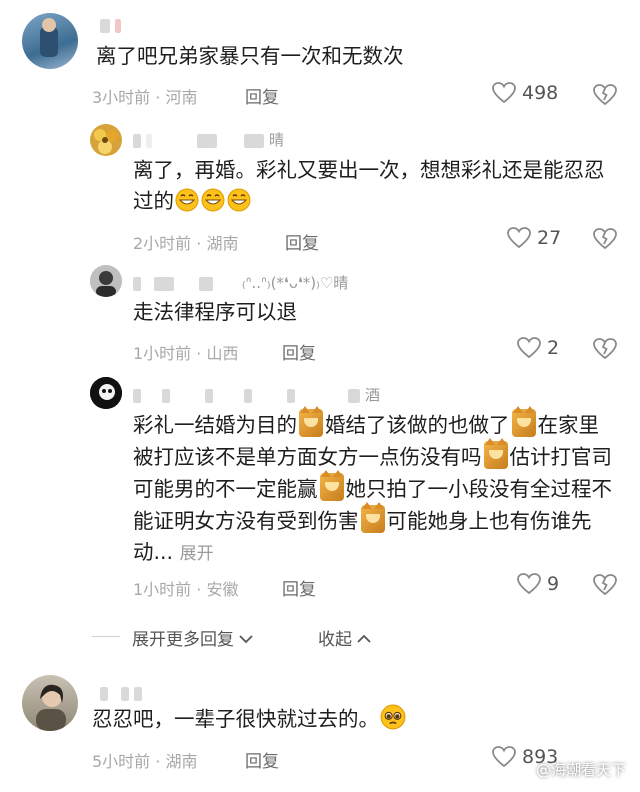 This screenshot has width=640, height=792. Describe the element at coordinates (373, 186) in the screenshot. I see `comment-text: 离了，再婚。彩礼又要出一次，想想彩礼还是能忍忍过的` at that location.